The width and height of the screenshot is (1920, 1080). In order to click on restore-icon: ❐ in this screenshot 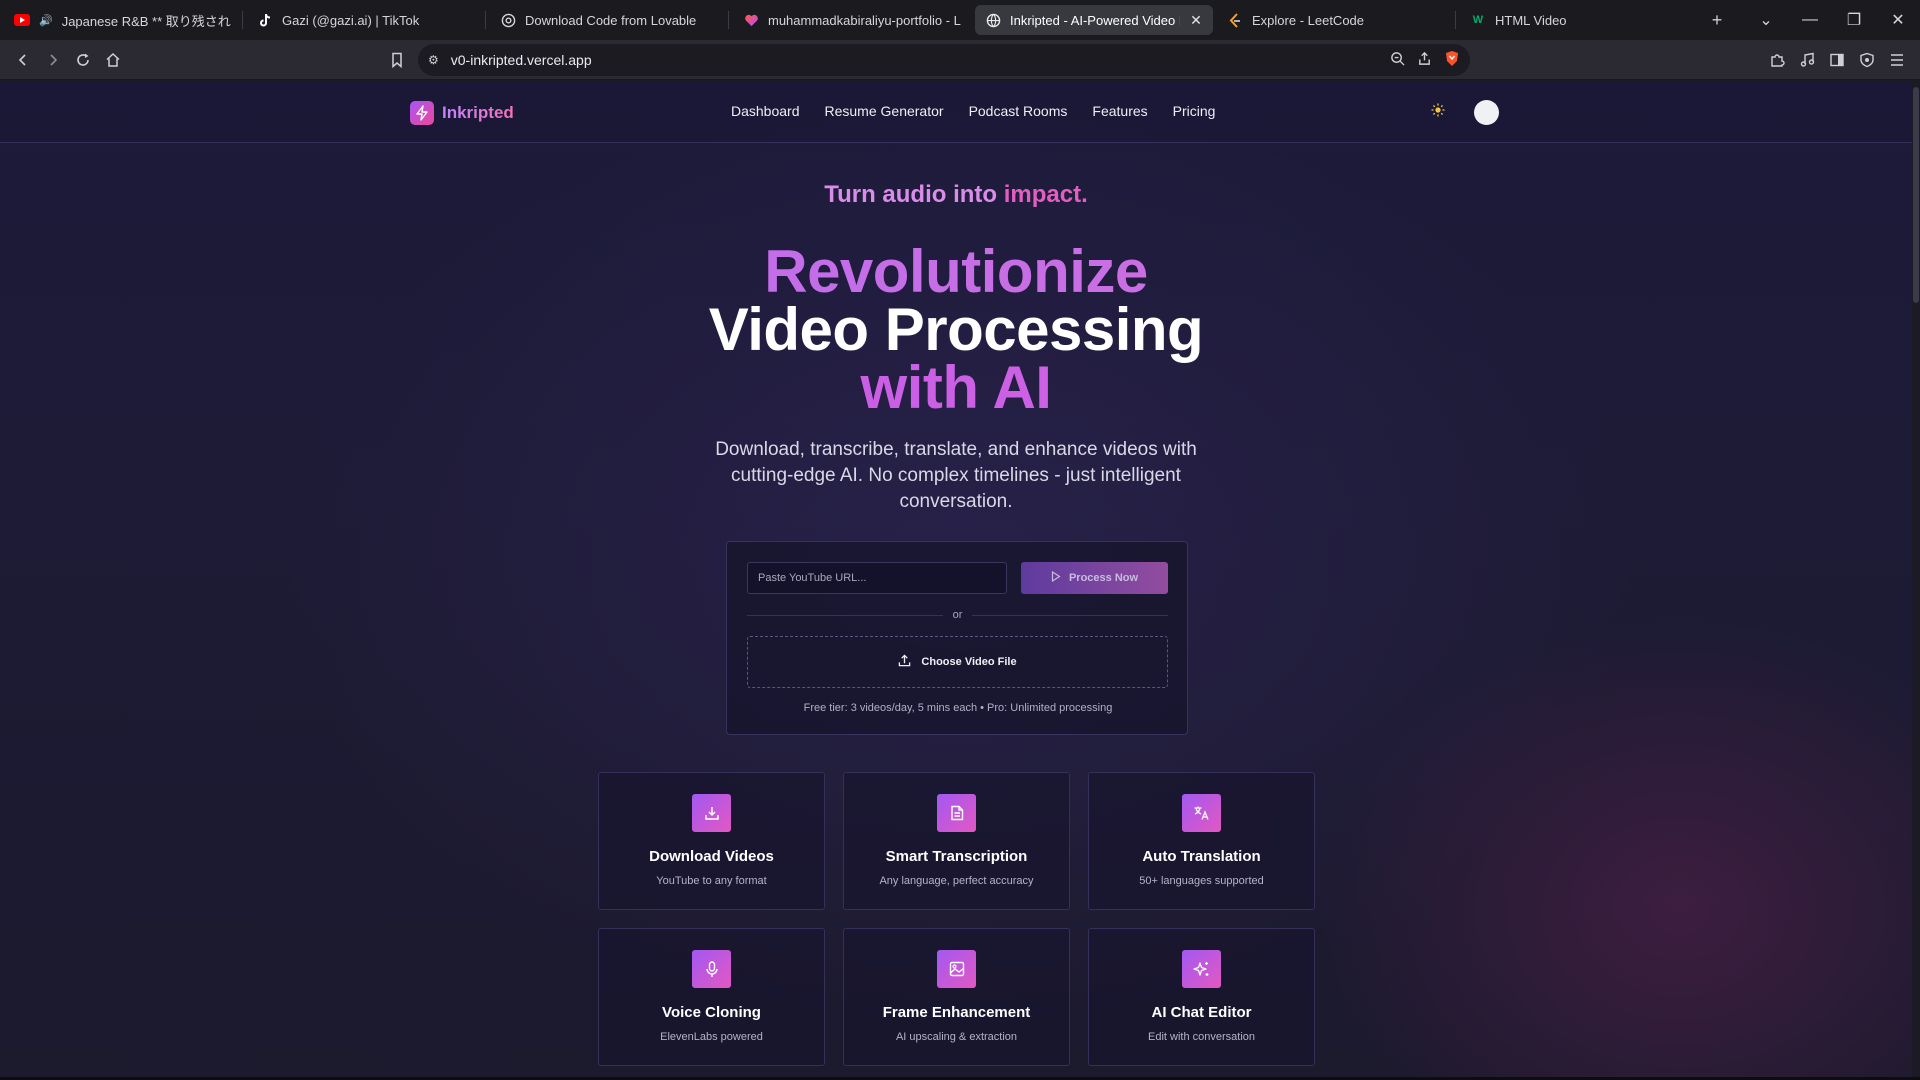, I will do `click(1854, 20)`.